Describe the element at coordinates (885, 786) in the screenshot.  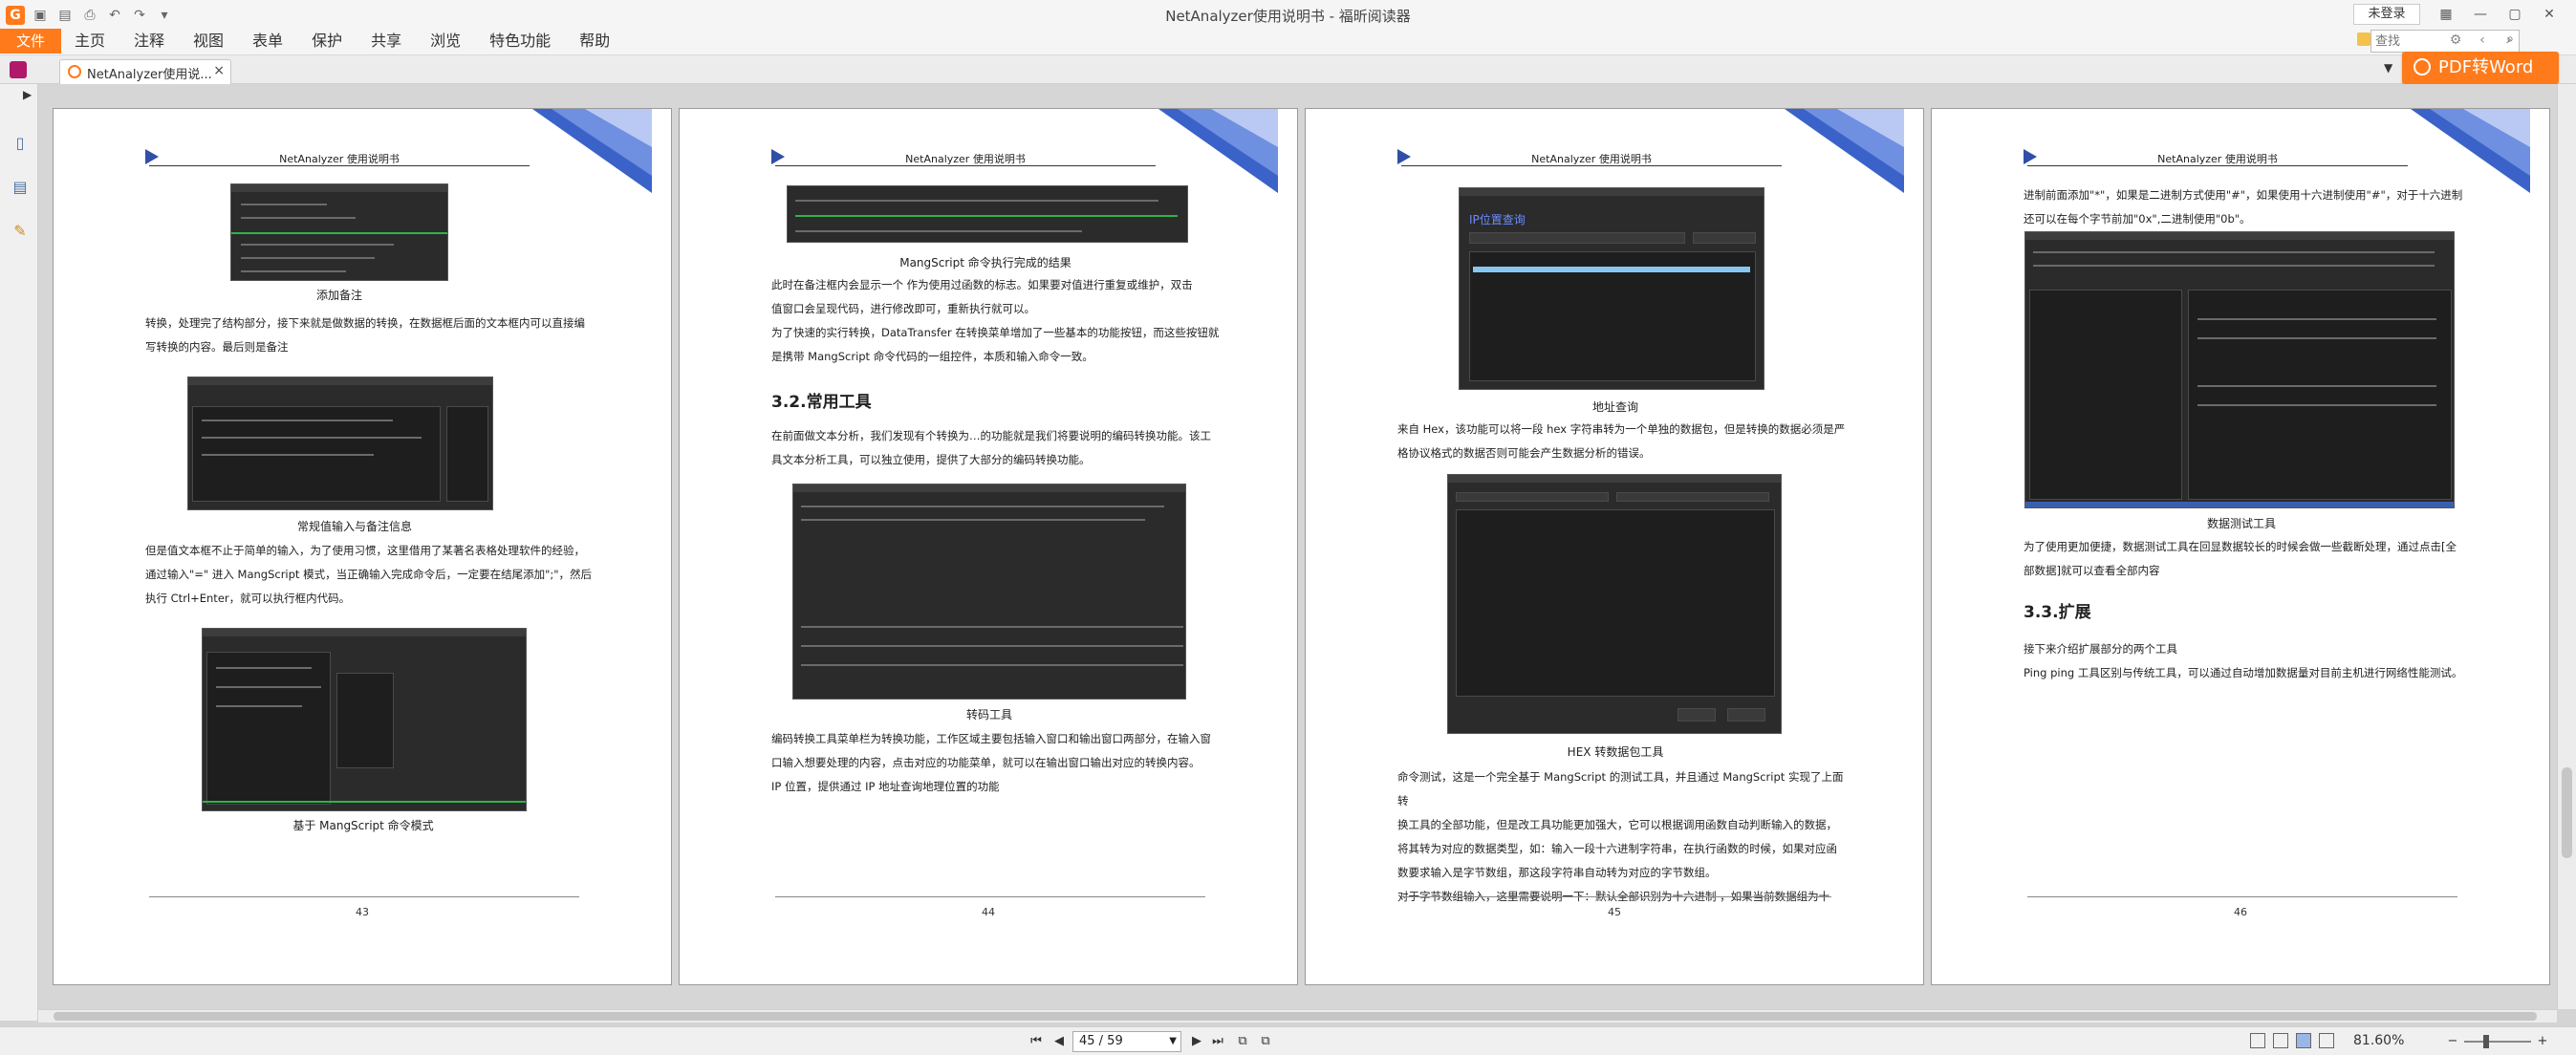
I see `text-line: IP 位置，提供通过 IP 地址查询地理位置的功能` at that location.